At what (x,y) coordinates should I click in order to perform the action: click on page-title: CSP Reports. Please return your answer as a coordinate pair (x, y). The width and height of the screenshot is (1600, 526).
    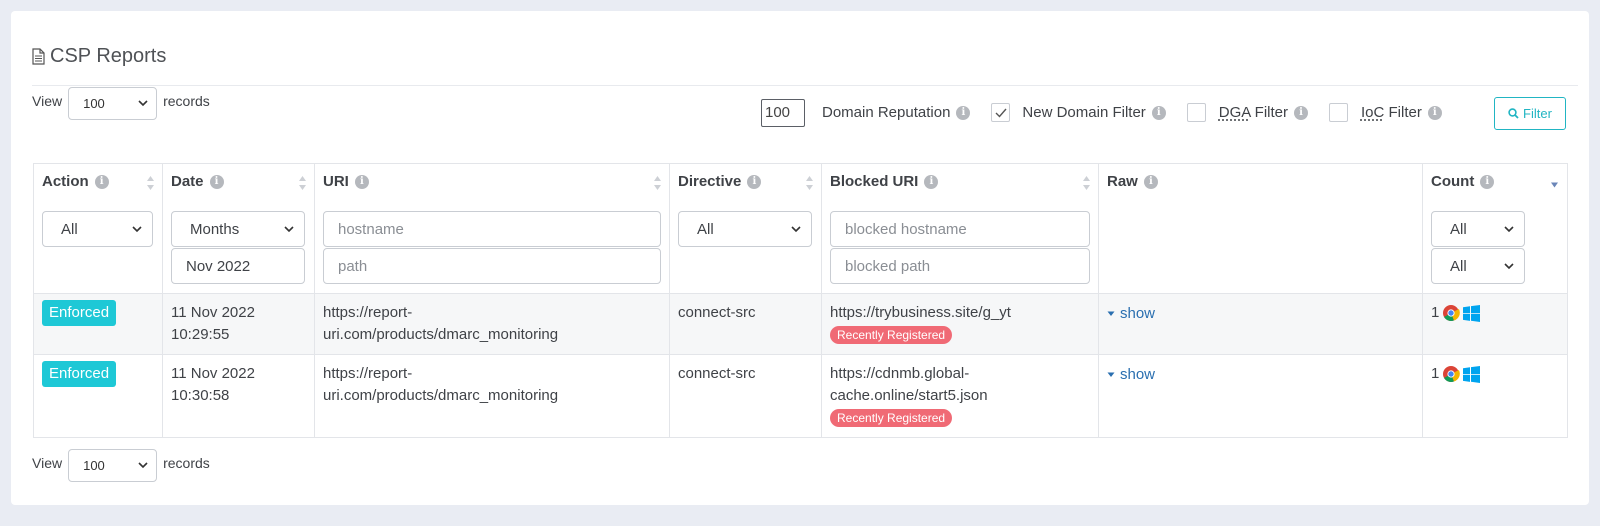
    Looking at the image, I should click on (99, 56).